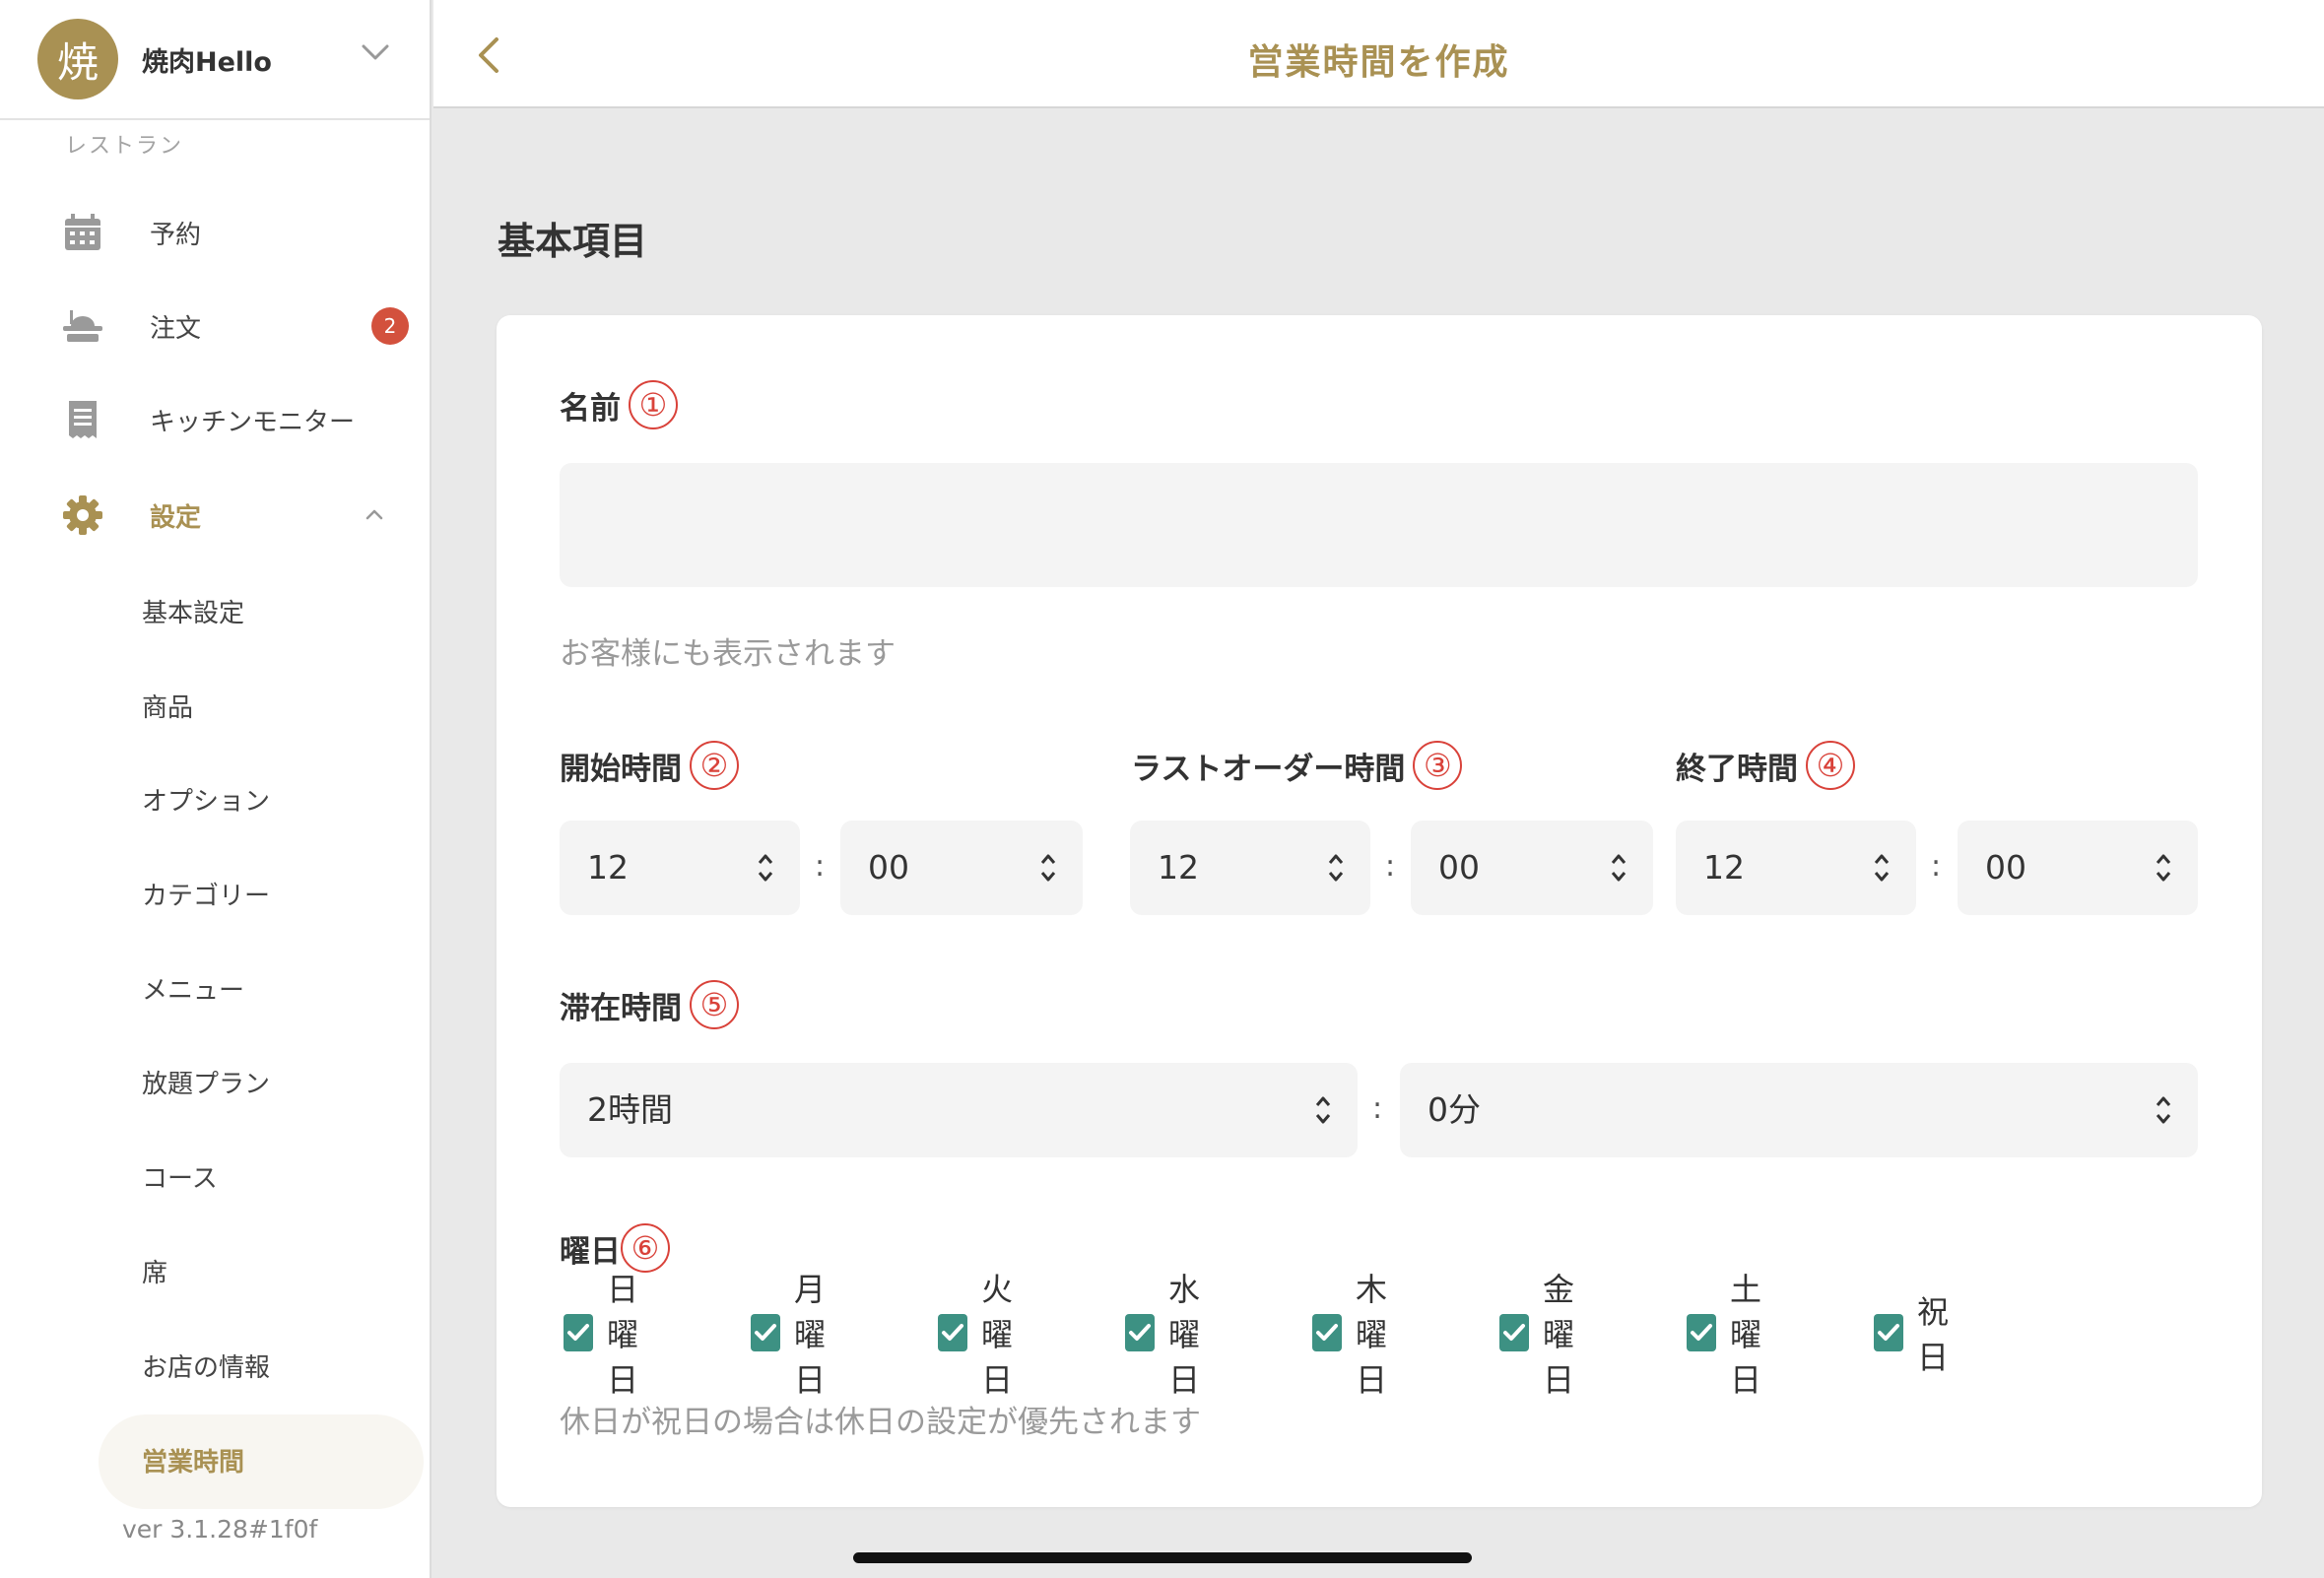  What do you see at coordinates (176, 235) in the screenshot?
I see `sidebar-item-label: 予約` at bounding box center [176, 235].